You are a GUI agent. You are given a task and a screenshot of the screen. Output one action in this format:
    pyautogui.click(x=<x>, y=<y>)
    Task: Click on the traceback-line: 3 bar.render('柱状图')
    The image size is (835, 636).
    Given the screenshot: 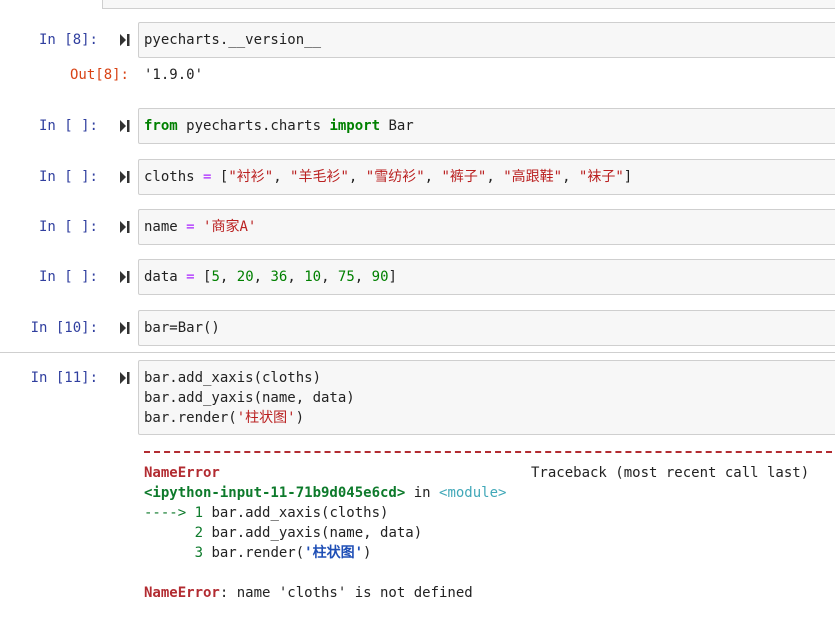 What is the action you would take?
    pyautogui.click(x=258, y=553)
    